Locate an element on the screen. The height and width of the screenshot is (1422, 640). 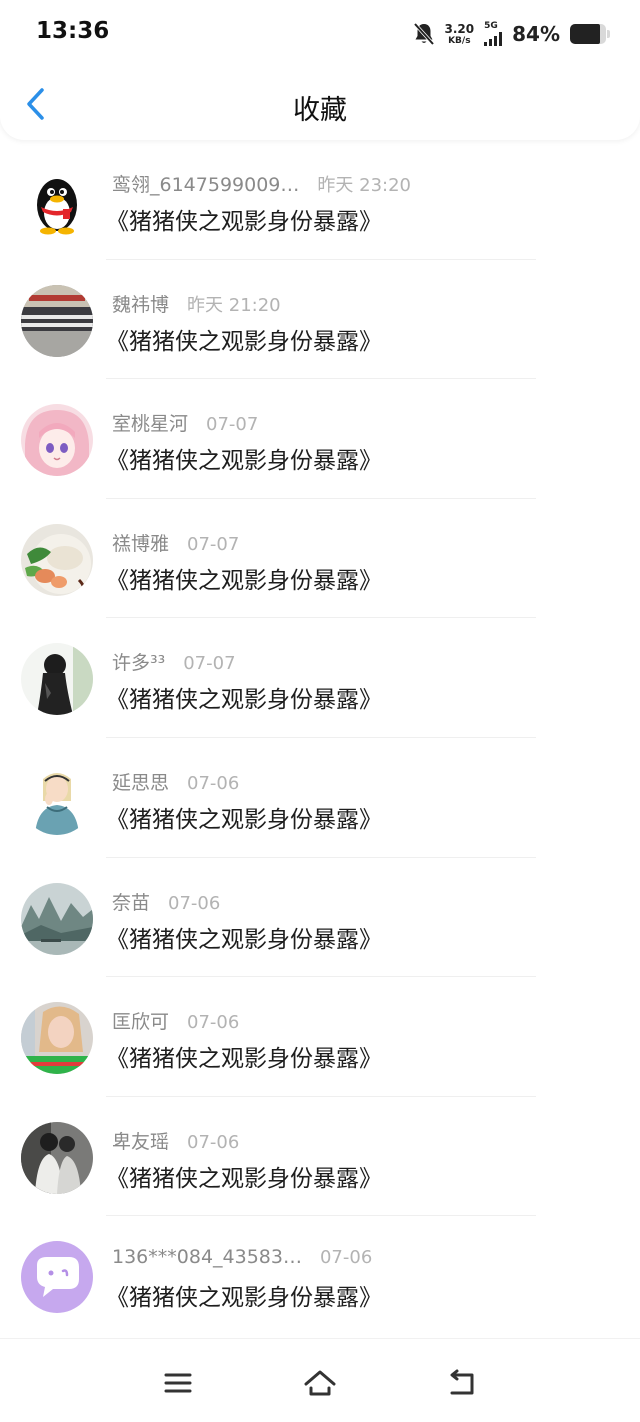
battery-icon is located at coordinates (590, 34).